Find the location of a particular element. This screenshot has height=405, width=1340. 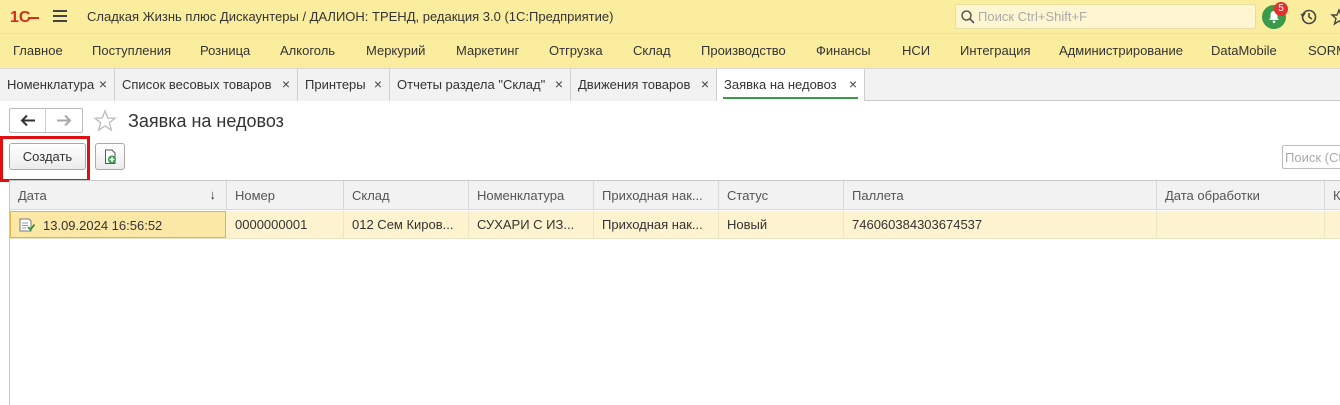

tab-label: Движения товаров is located at coordinates (634, 84).